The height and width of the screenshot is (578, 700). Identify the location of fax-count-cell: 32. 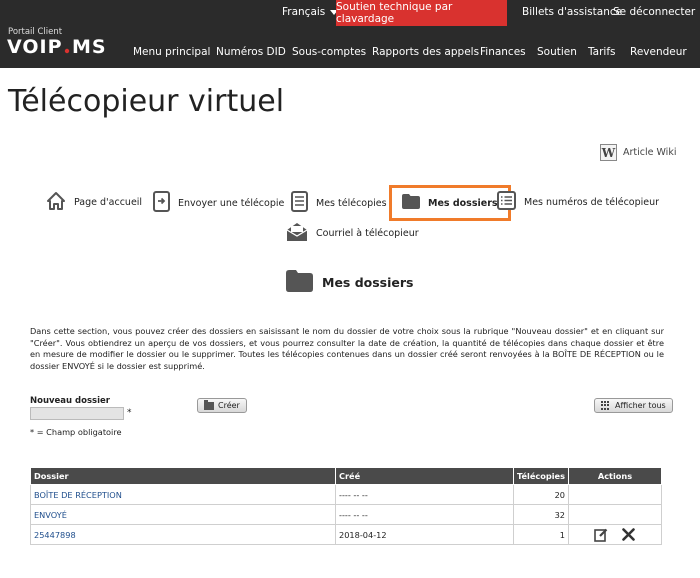
(541, 514).